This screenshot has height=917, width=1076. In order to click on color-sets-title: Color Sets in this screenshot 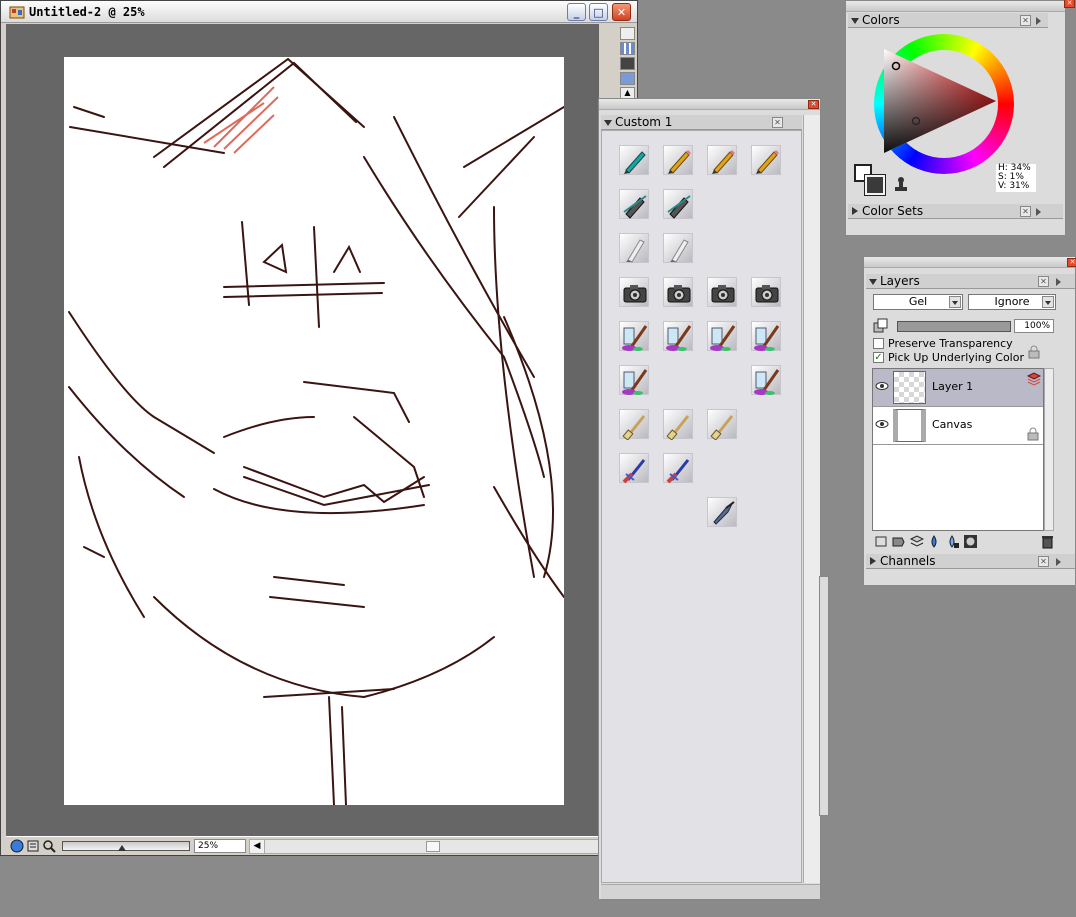, I will do `click(893, 211)`.